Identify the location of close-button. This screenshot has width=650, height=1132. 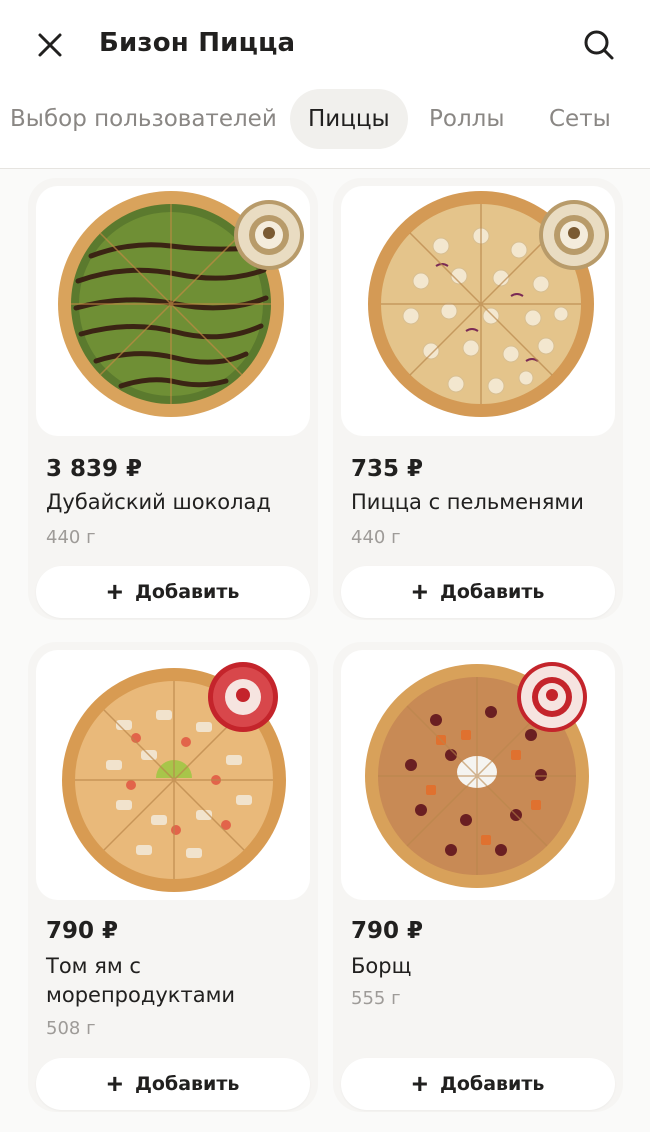
(50, 45).